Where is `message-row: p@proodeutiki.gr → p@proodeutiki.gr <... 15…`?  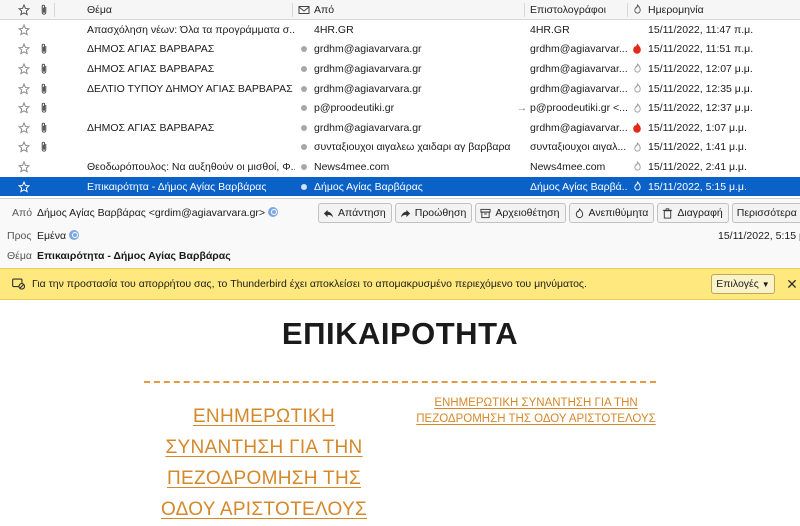
message-row: p@proodeutiki.gr → p@proodeutiki.gr <... 15… is located at coordinates (400, 108).